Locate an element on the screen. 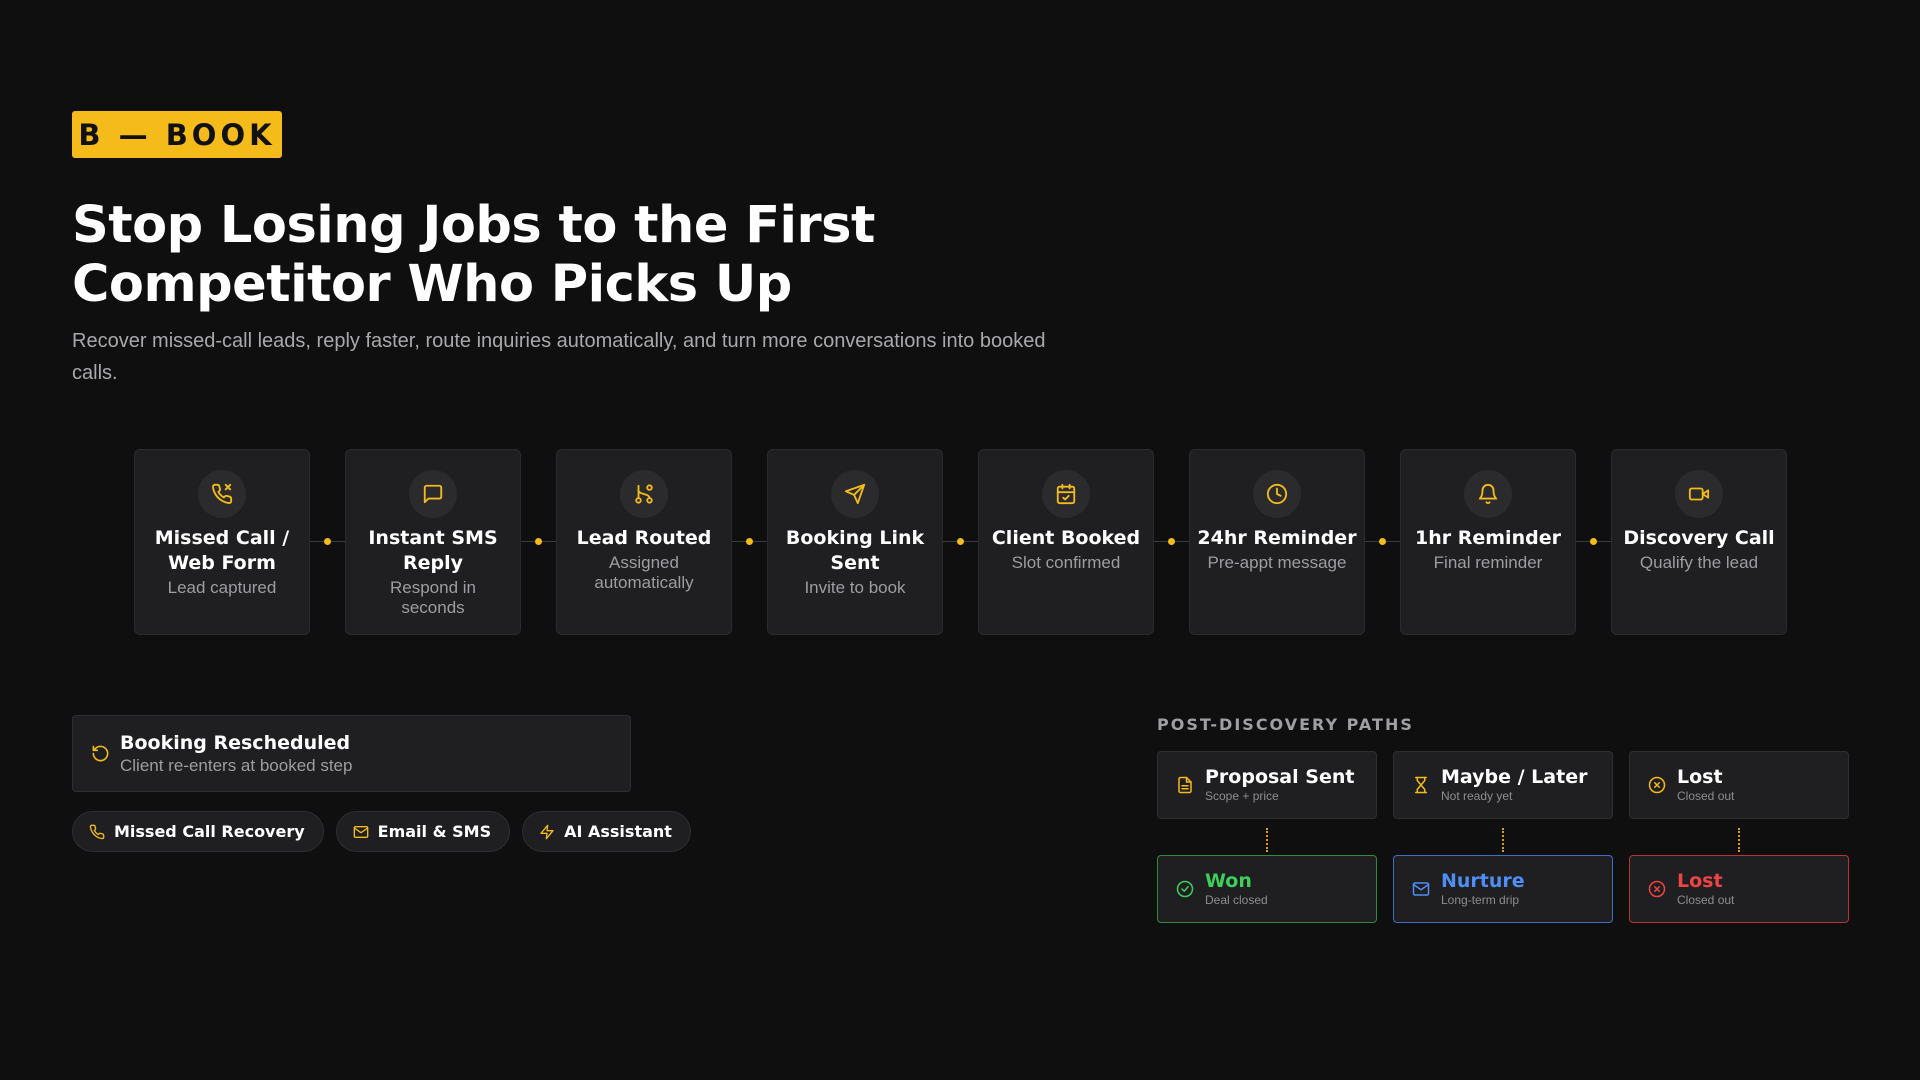 The image size is (1920, 1080). path-title: Proposal Sent is located at coordinates (1280, 777).